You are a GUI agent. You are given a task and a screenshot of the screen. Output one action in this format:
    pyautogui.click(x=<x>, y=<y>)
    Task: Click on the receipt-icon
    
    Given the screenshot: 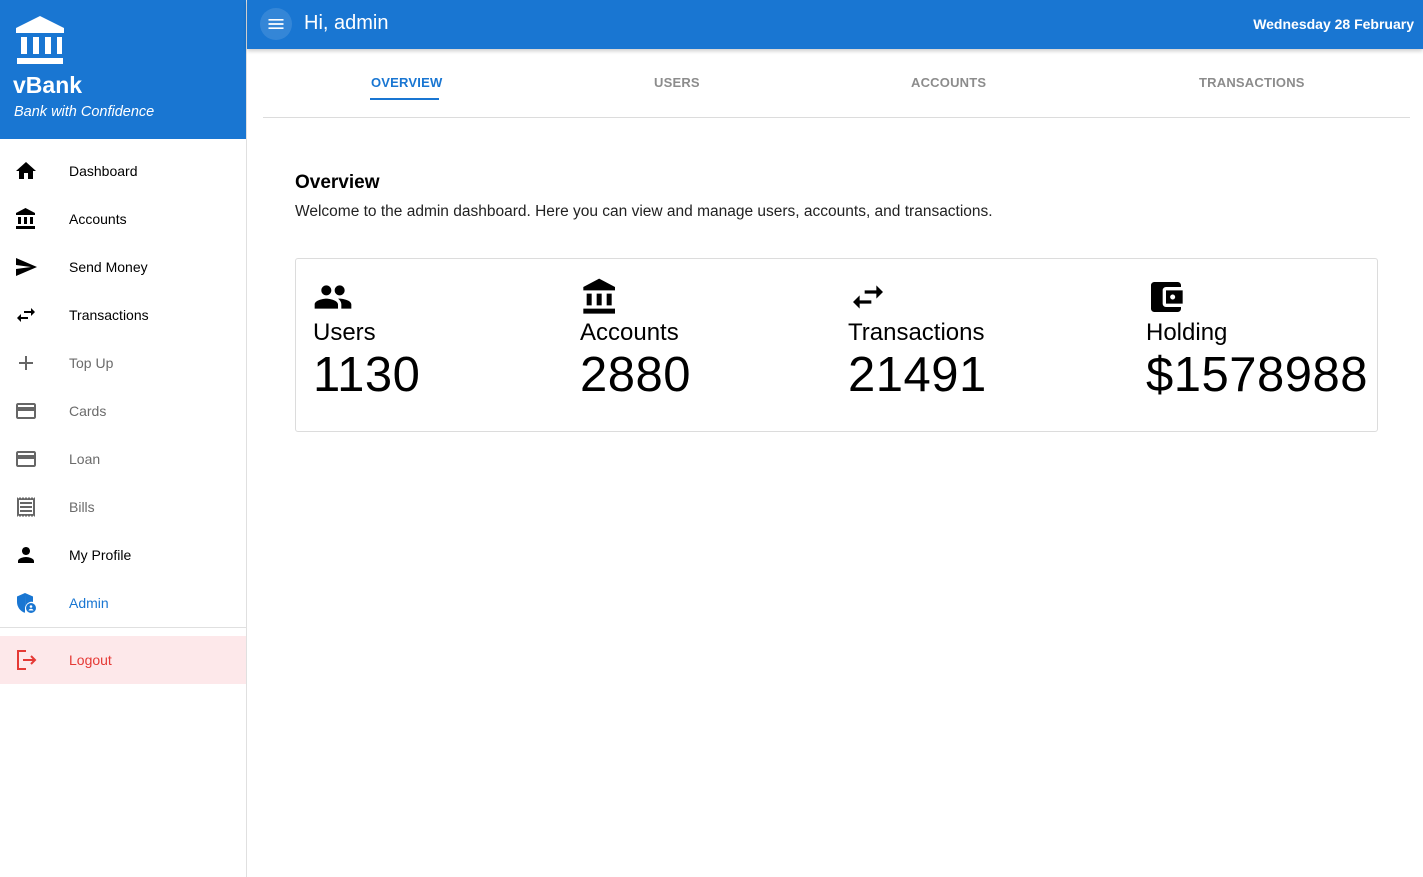 What is the action you would take?
    pyautogui.click(x=26, y=507)
    